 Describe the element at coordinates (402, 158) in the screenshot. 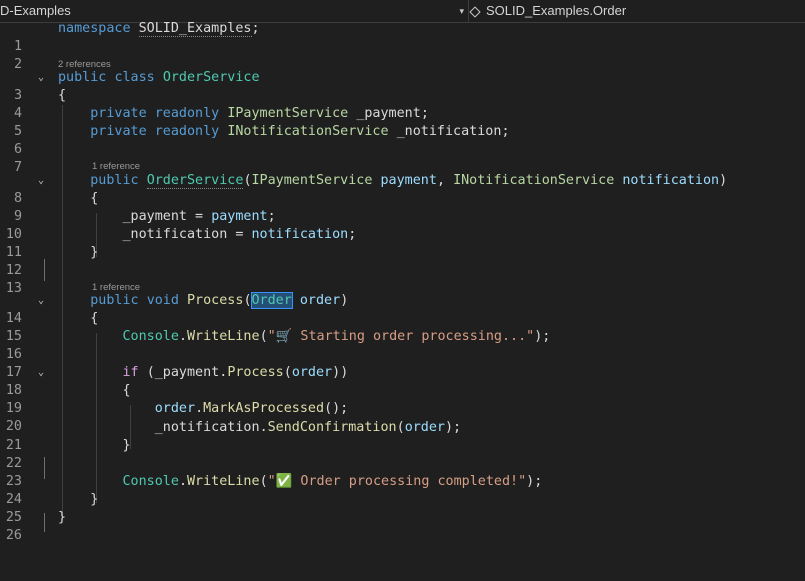

I see `code-line: 7` at that location.